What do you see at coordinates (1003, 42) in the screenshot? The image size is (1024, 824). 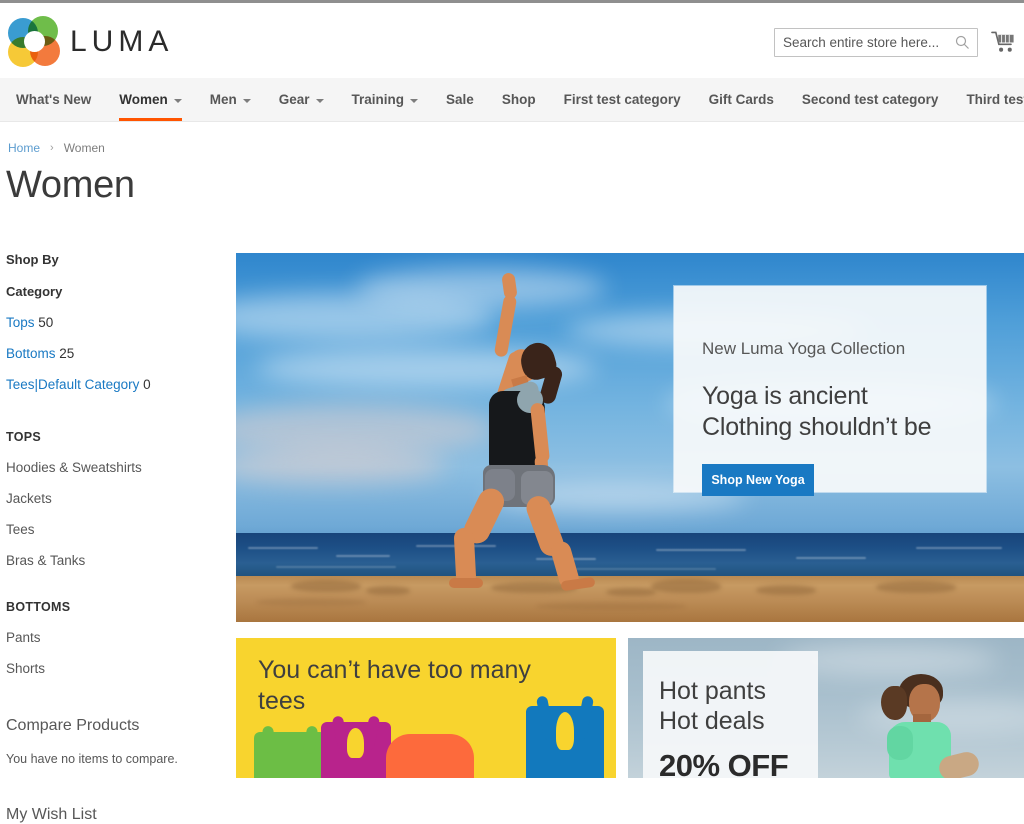 I see `shopping-cart-icon` at bounding box center [1003, 42].